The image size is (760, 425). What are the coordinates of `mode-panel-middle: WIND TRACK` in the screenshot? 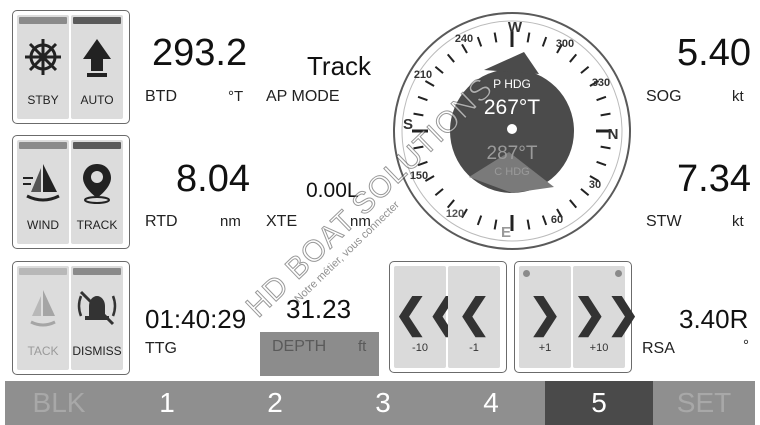 It's located at (71, 192).